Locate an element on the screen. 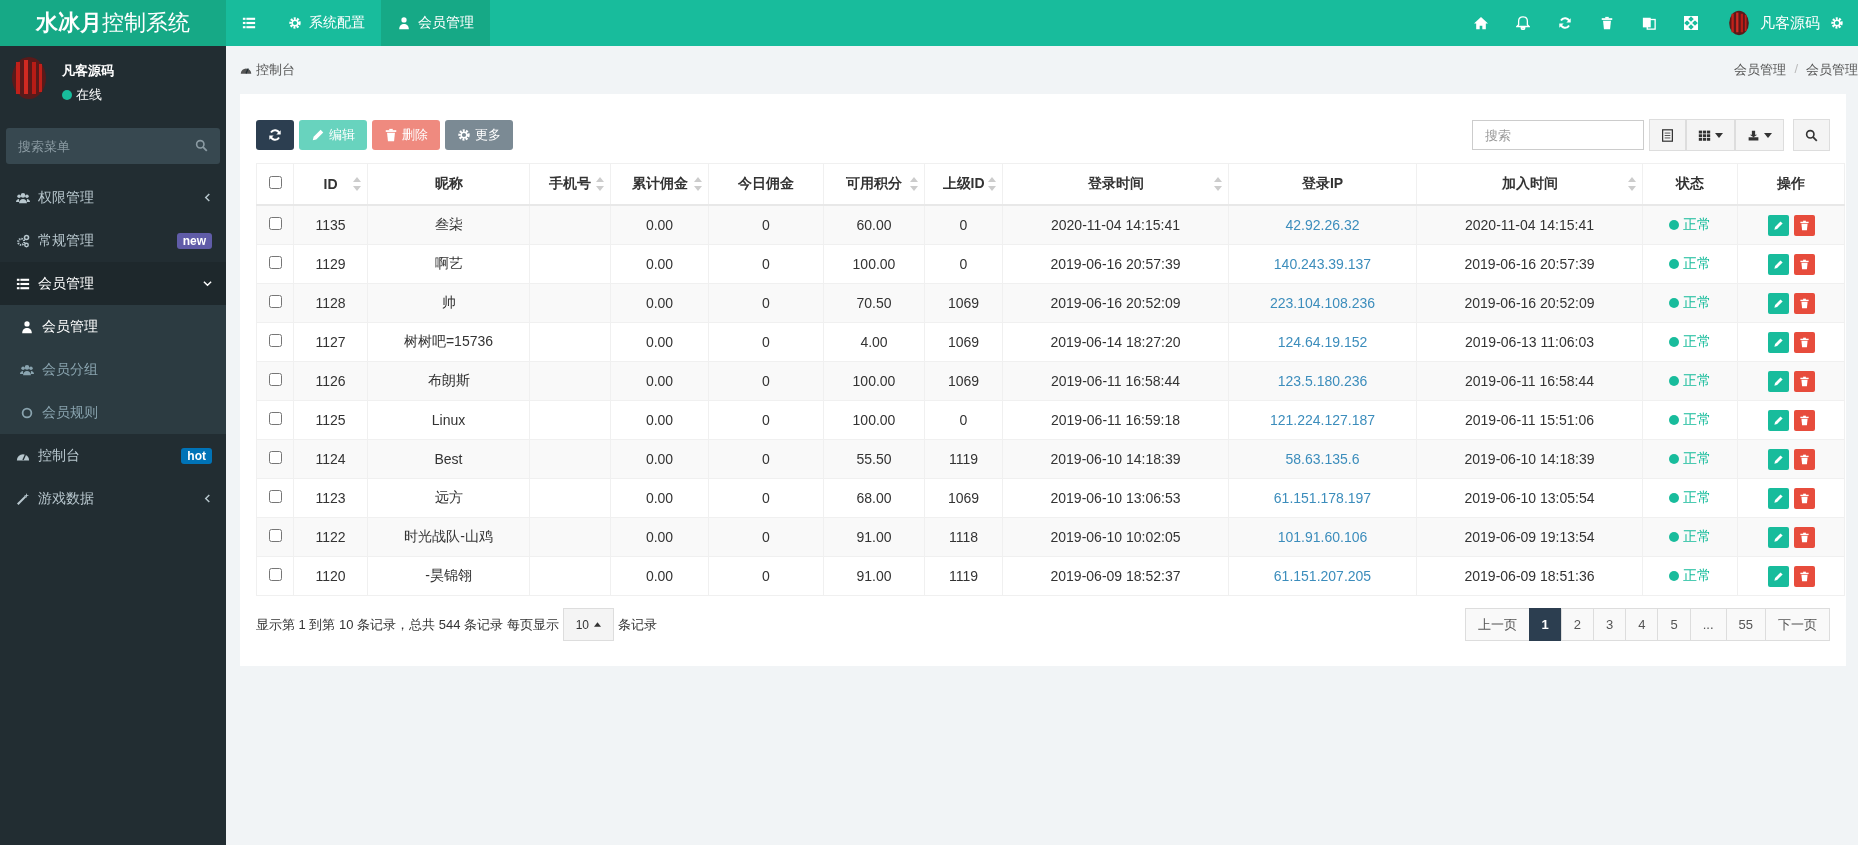 This screenshot has height=845, width=1858. page-link: 上一页 is located at coordinates (1497, 624).